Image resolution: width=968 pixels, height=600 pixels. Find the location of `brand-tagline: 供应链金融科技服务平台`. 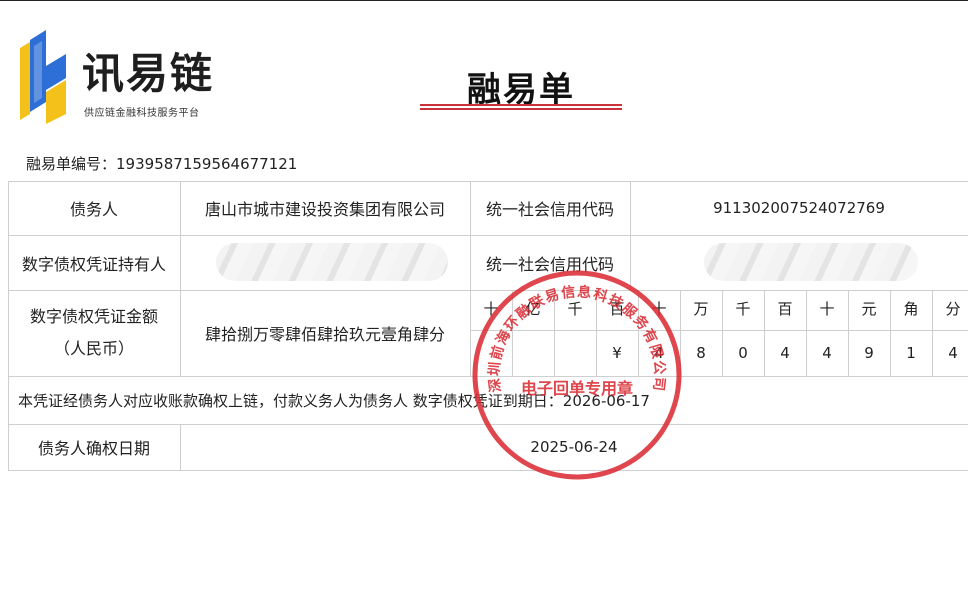

brand-tagline: 供应链金融科技服务平台 is located at coordinates (142, 113).